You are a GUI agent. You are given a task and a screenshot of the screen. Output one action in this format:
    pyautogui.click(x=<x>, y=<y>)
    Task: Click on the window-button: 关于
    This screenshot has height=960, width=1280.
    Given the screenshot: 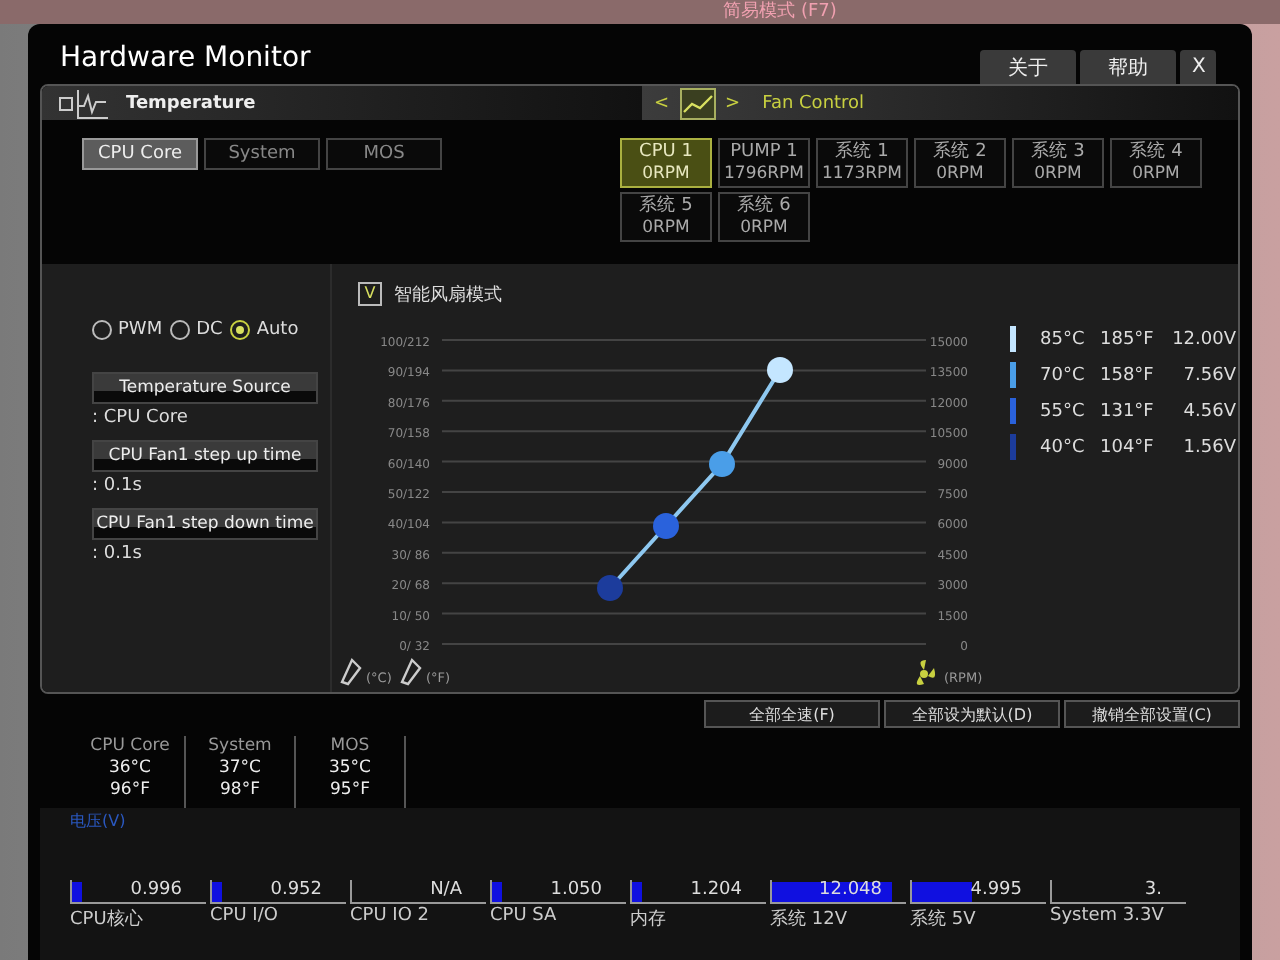 What is the action you would take?
    pyautogui.click(x=1028, y=67)
    